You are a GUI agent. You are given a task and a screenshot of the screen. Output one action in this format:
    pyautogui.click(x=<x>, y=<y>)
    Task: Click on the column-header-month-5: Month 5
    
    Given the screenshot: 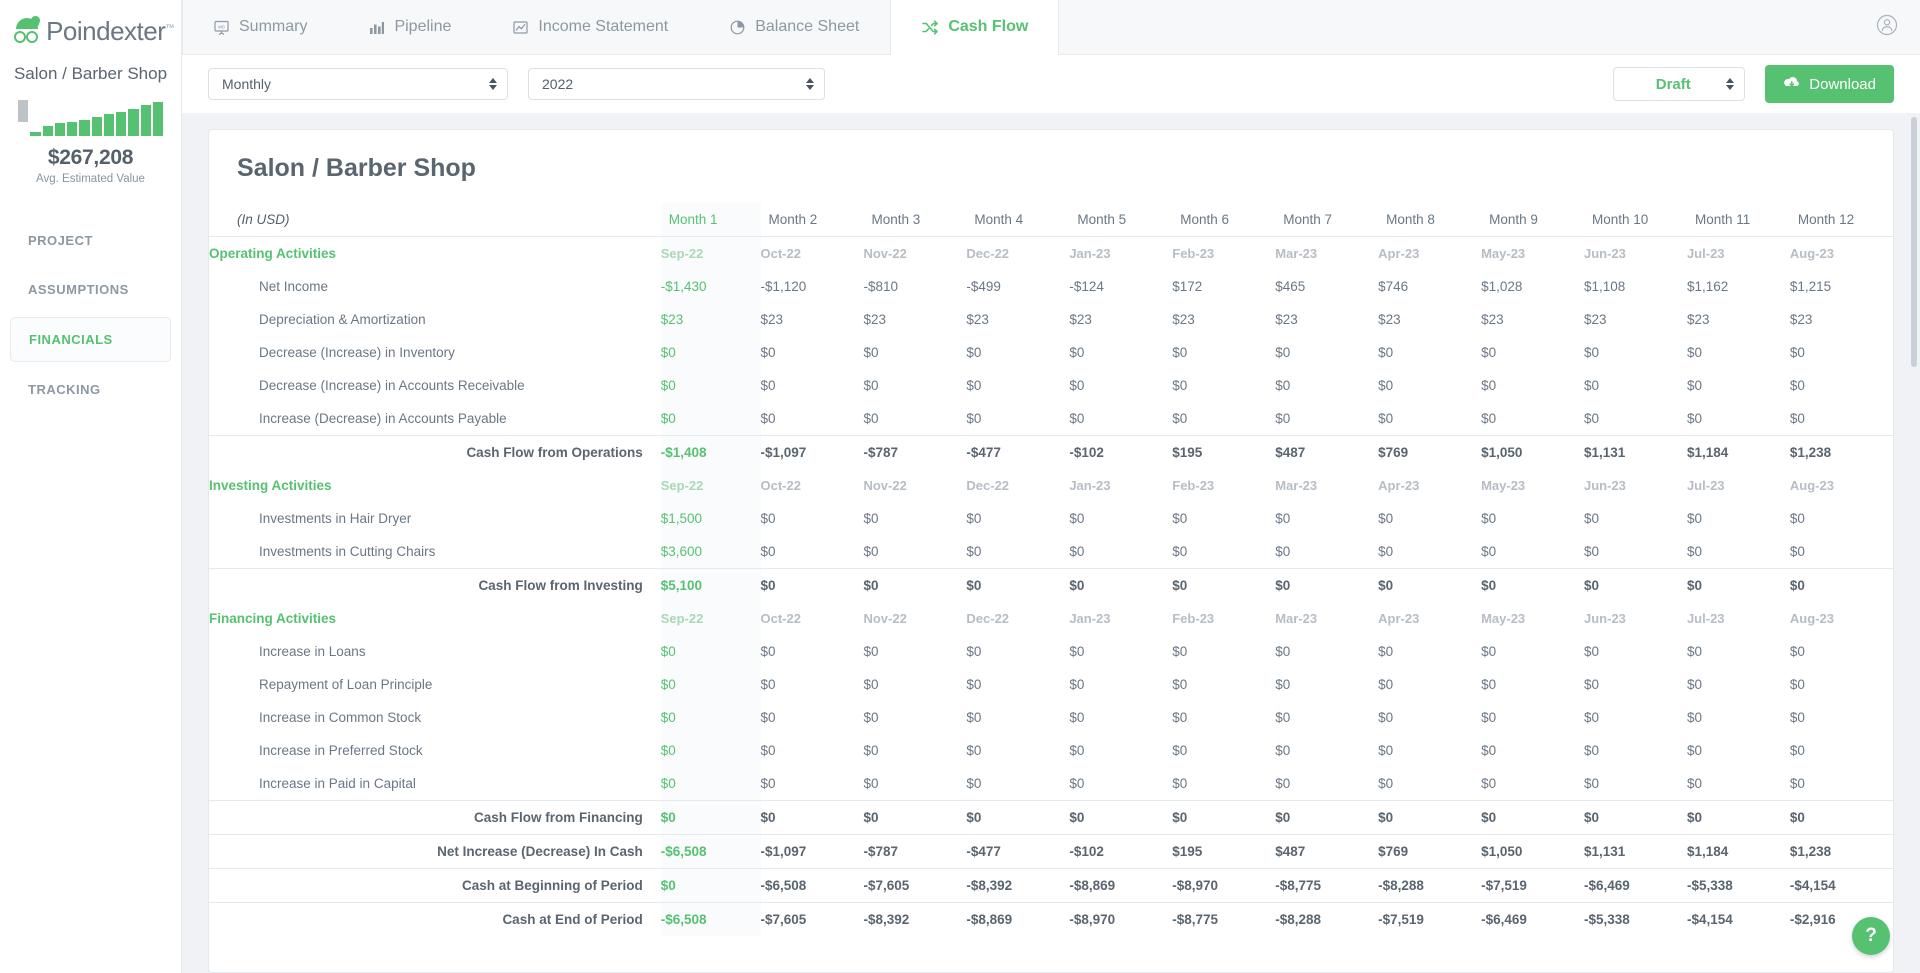 What is the action you would take?
    pyautogui.click(x=1121, y=220)
    